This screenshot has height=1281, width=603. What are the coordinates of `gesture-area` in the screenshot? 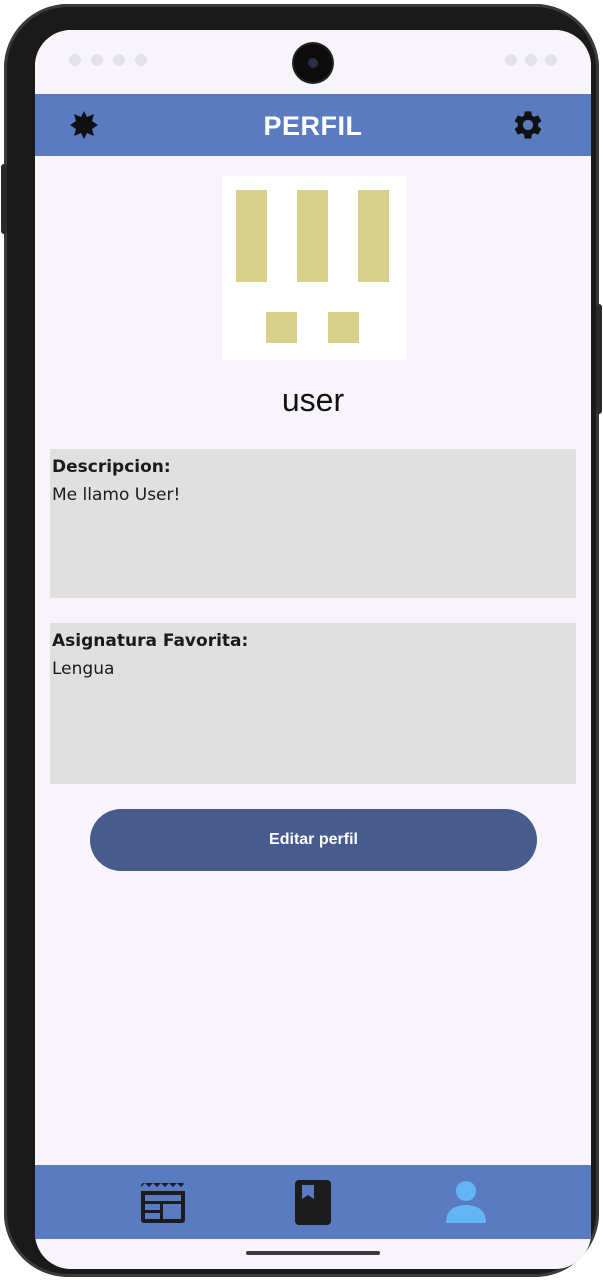 It's located at (313, 1254).